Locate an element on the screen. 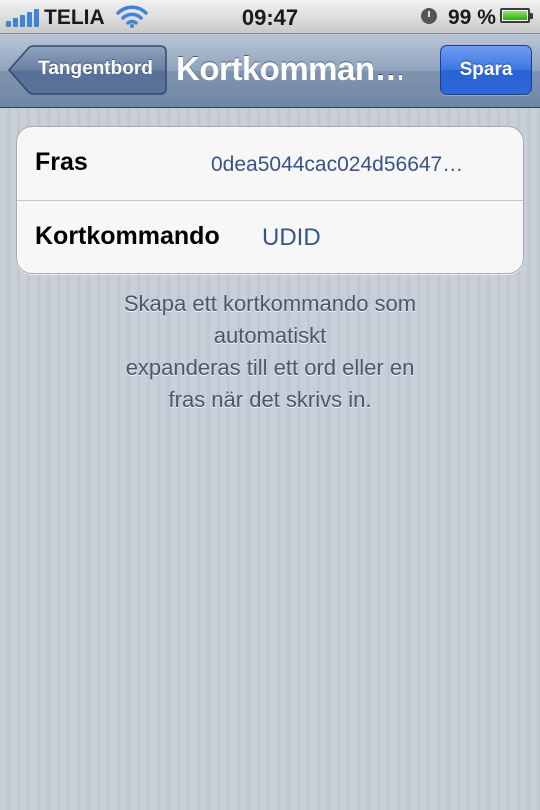 The height and width of the screenshot is (810, 540). footer-line: automatiskt is located at coordinates (270, 335).